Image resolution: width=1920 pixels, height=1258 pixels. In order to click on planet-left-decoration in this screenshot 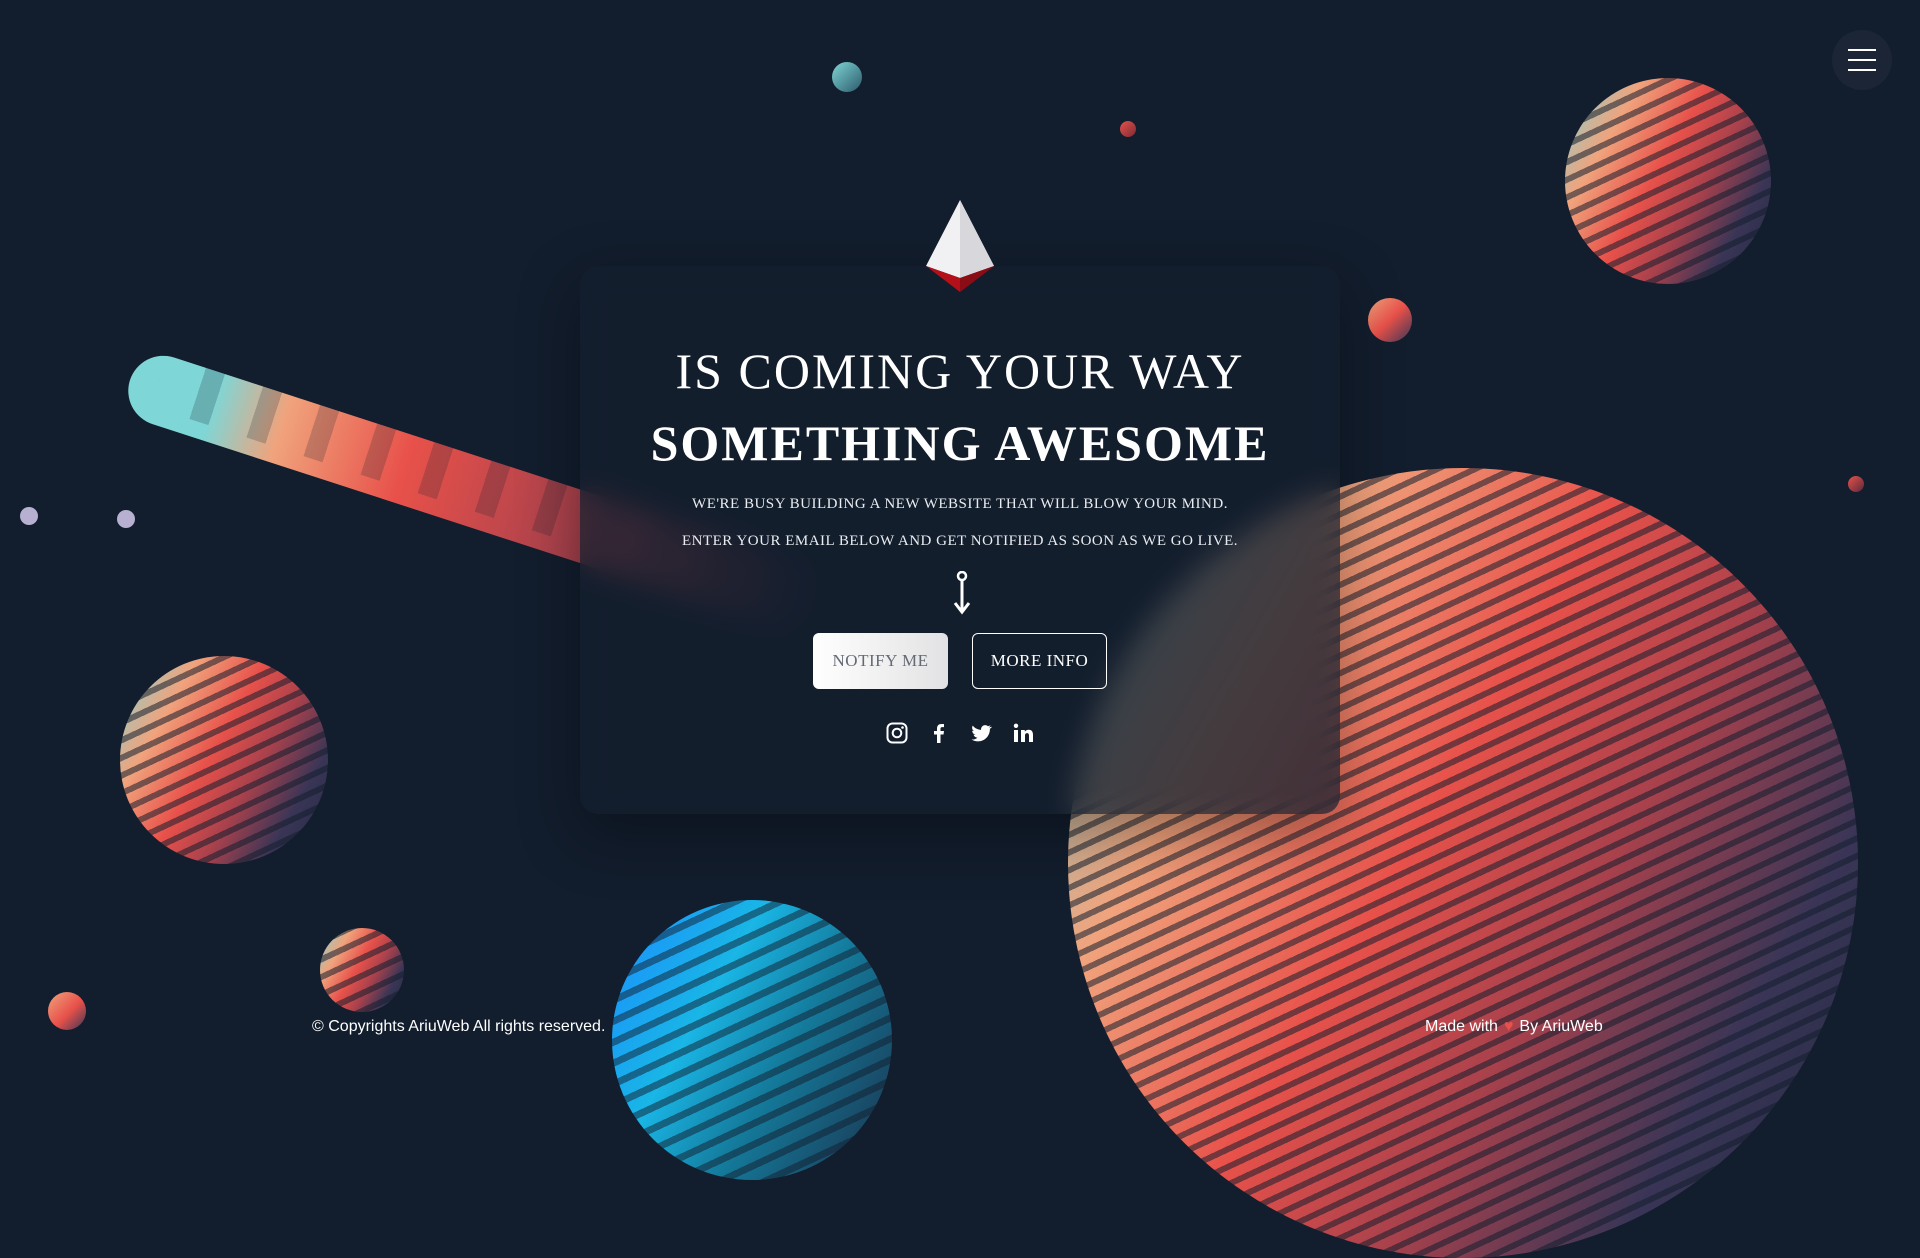, I will do `click(224, 760)`.